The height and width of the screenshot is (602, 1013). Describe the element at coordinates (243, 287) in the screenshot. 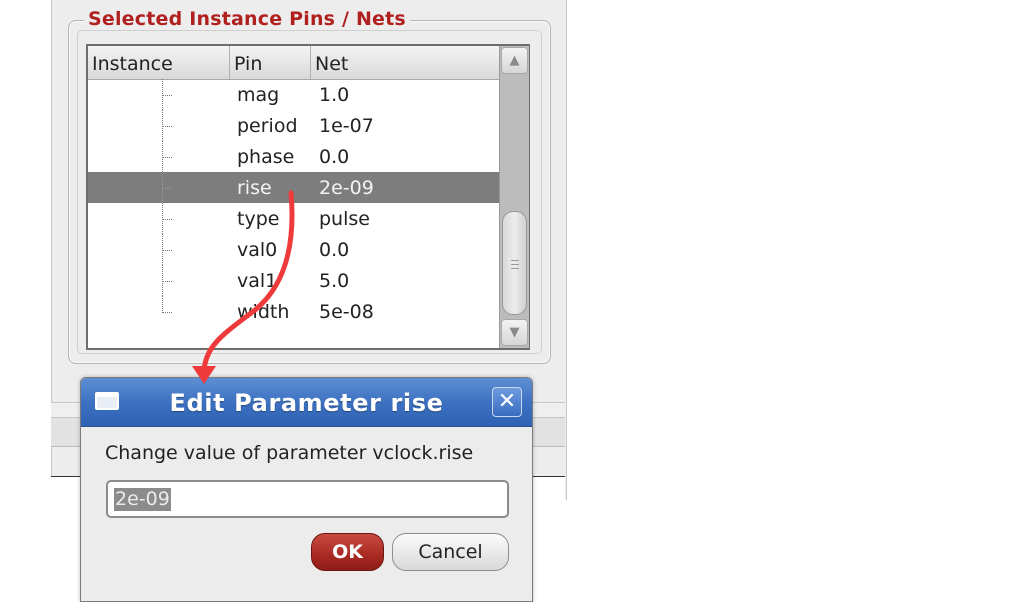

I see `annotation-arrow` at that location.